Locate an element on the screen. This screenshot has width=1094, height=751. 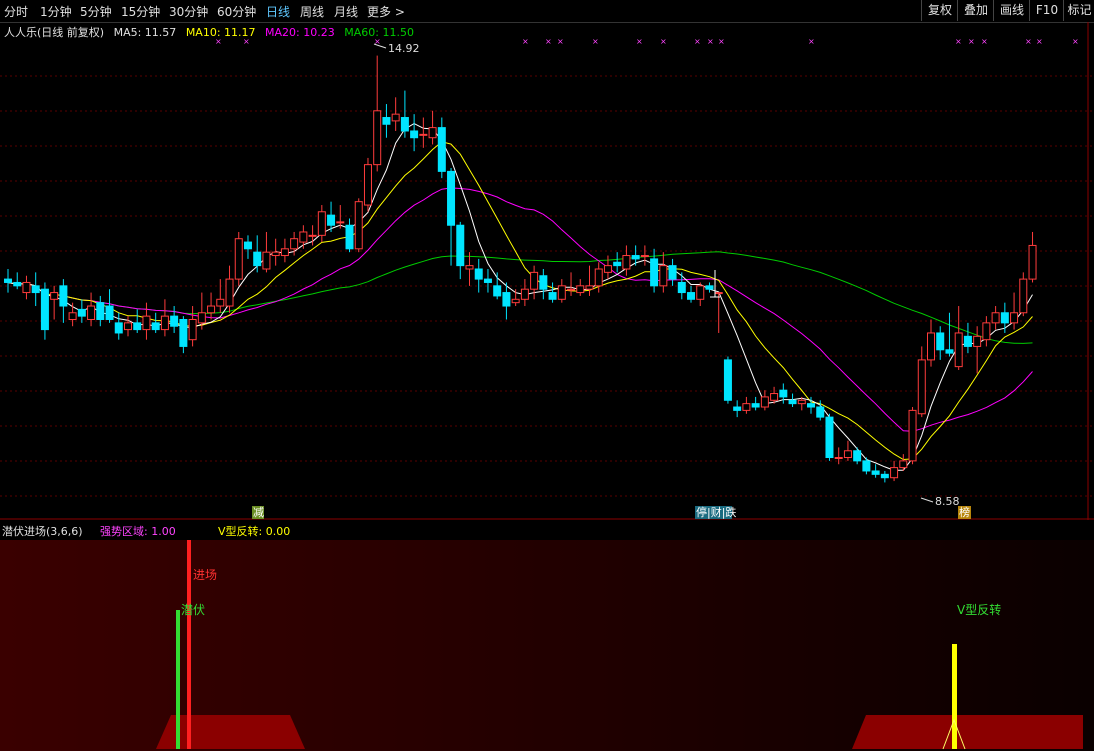
ma10-legend: MA10: 11.17 is located at coordinates (220, 32).